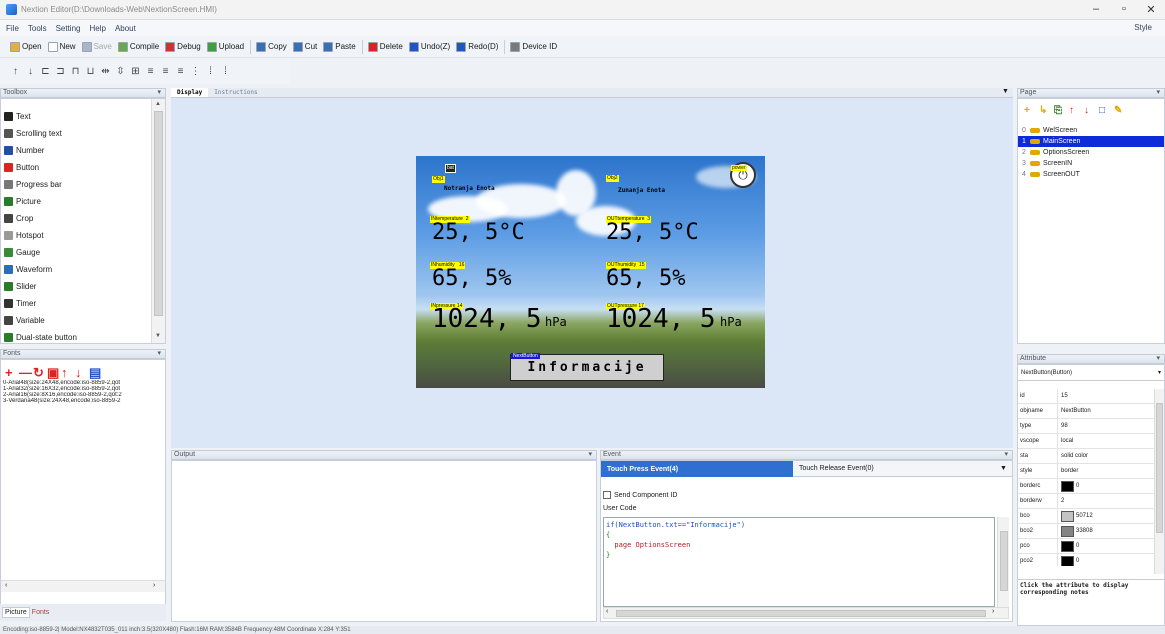 Image resolution: width=1165 pixels, height=634 pixels. Describe the element at coordinates (45, 71) in the screenshot. I see `align-tool-icon: ⊏` at that location.